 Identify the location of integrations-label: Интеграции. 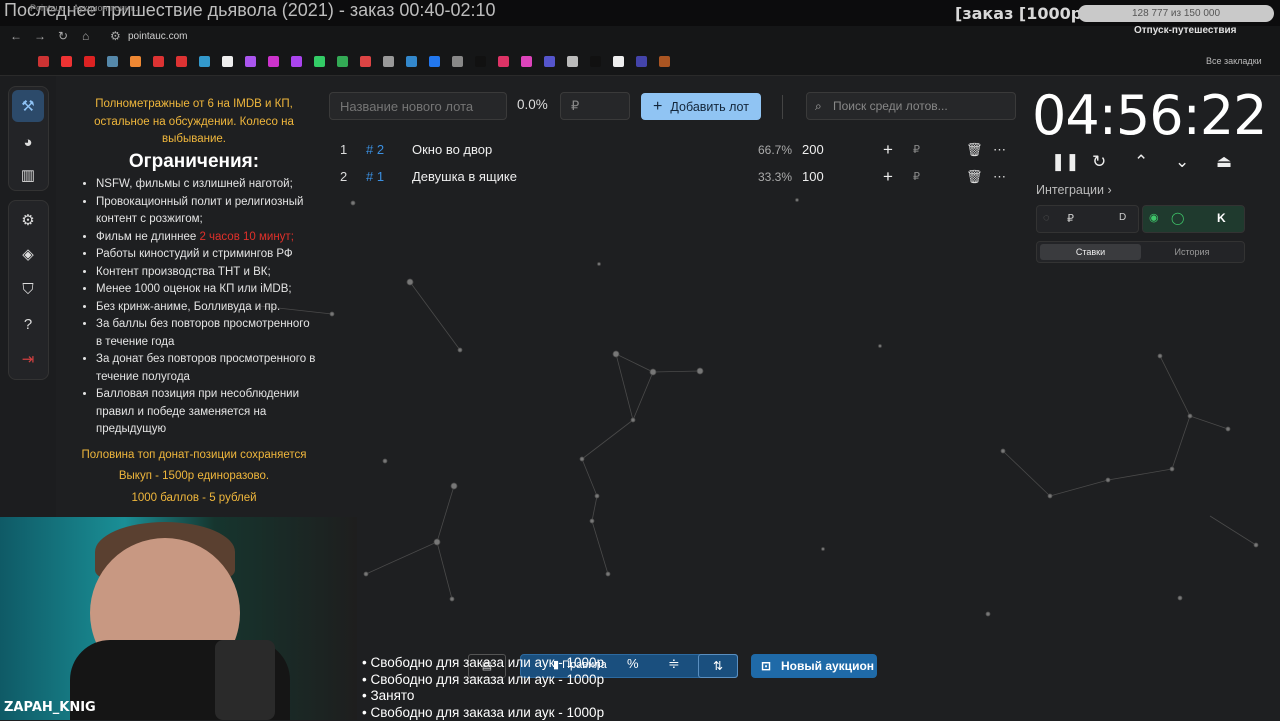
(1070, 190).